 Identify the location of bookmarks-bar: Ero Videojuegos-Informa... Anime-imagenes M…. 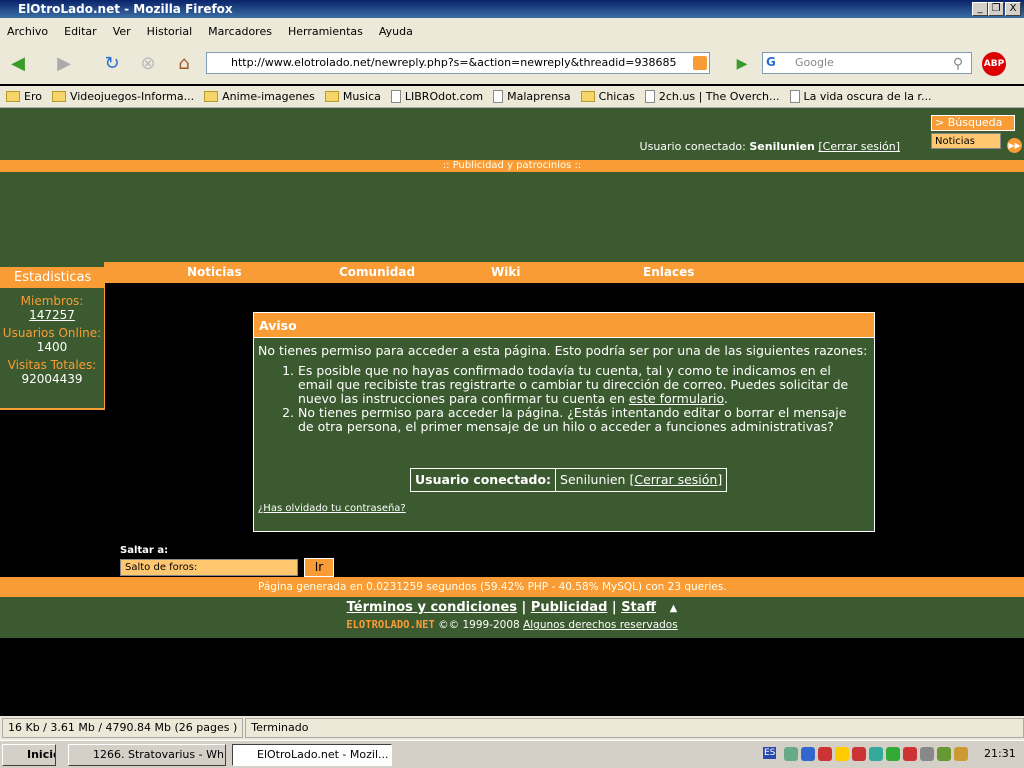
(512, 97).